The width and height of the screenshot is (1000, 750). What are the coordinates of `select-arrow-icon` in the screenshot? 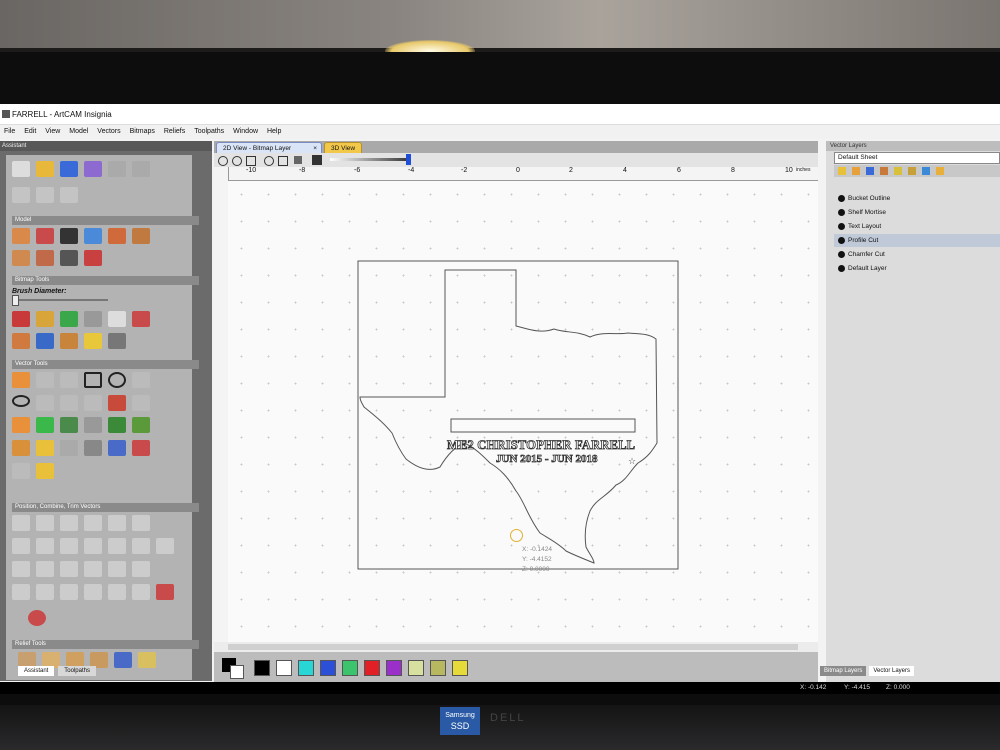 It's located at (21, 380).